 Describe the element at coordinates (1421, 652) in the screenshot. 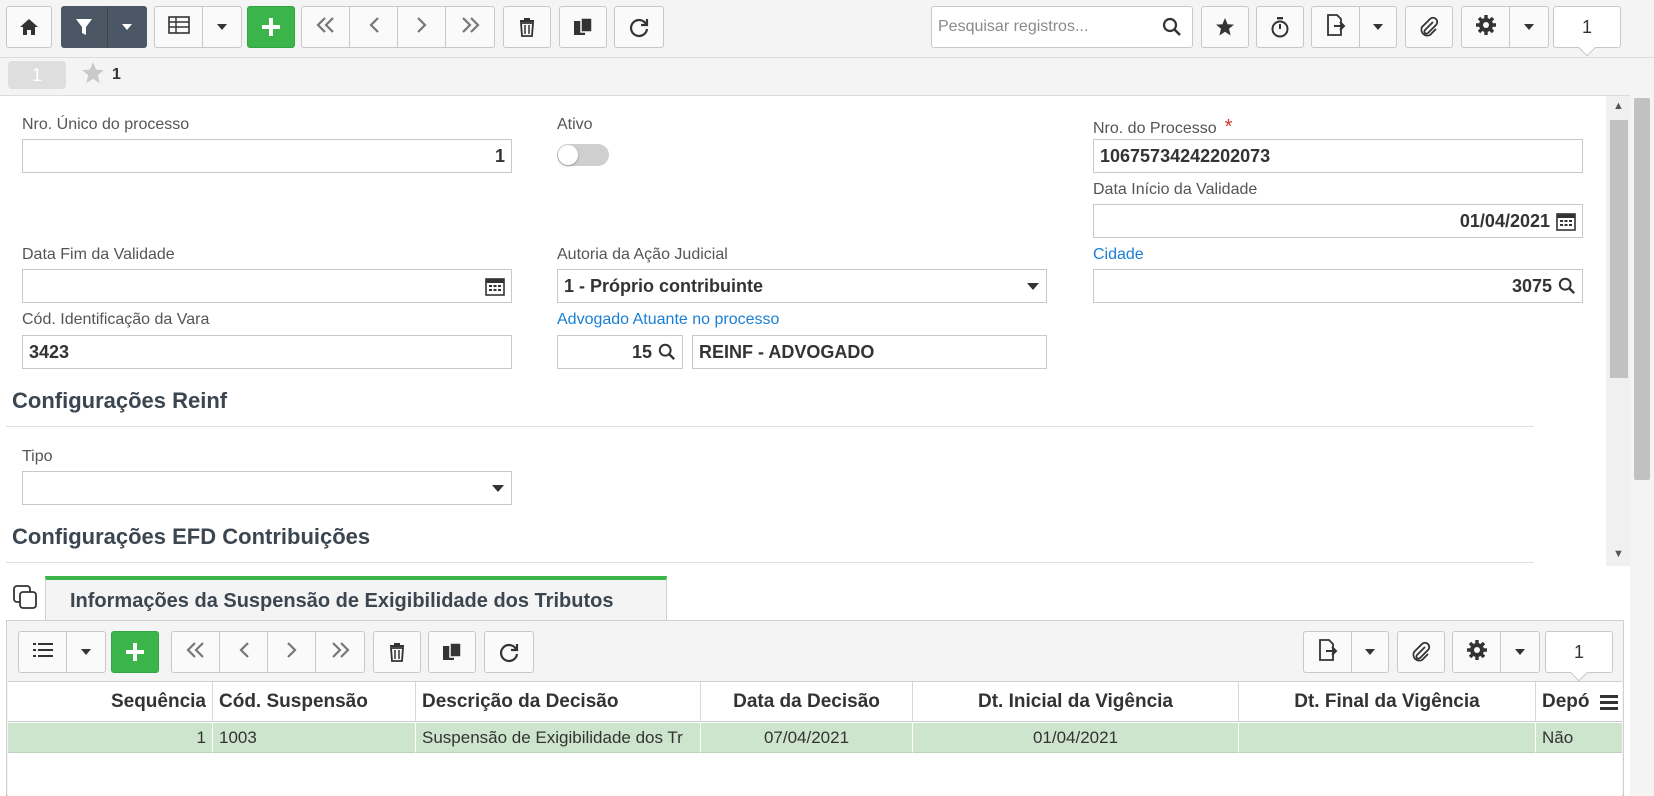

I see `detail-attach-button` at that location.